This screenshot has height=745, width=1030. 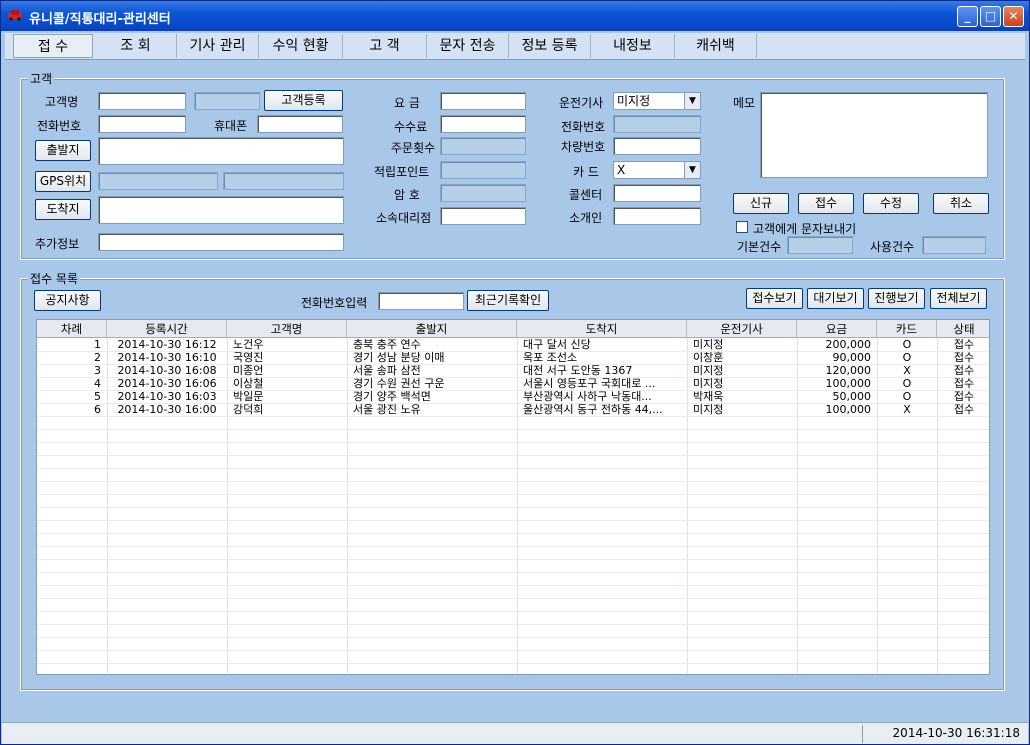 I want to click on col-card: 카드, so click(x=907, y=329).